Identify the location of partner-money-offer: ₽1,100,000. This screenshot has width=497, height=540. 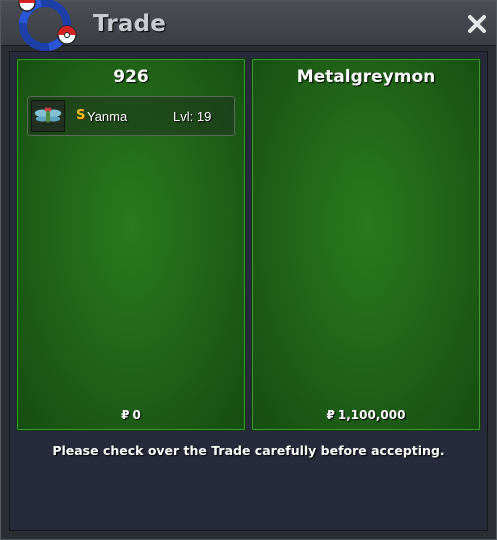
(366, 415).